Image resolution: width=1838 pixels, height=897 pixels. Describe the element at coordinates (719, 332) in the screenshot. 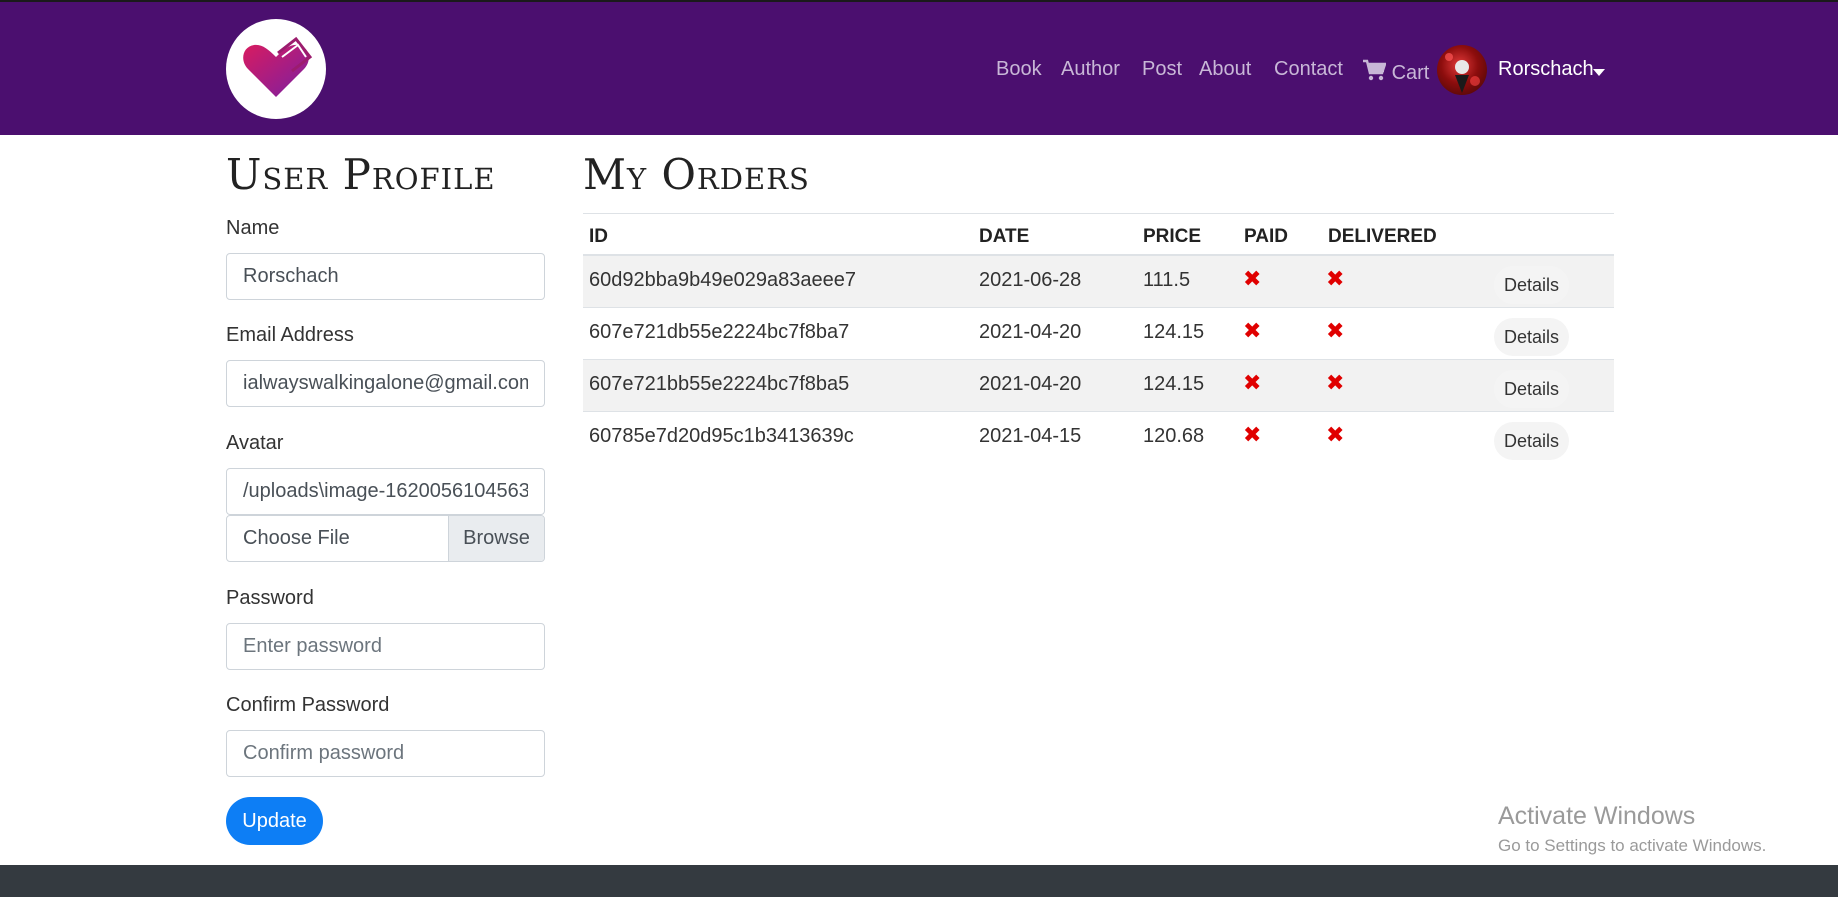

I see `order-id: 607e721db55e2224bc7f8ba7` at that location.